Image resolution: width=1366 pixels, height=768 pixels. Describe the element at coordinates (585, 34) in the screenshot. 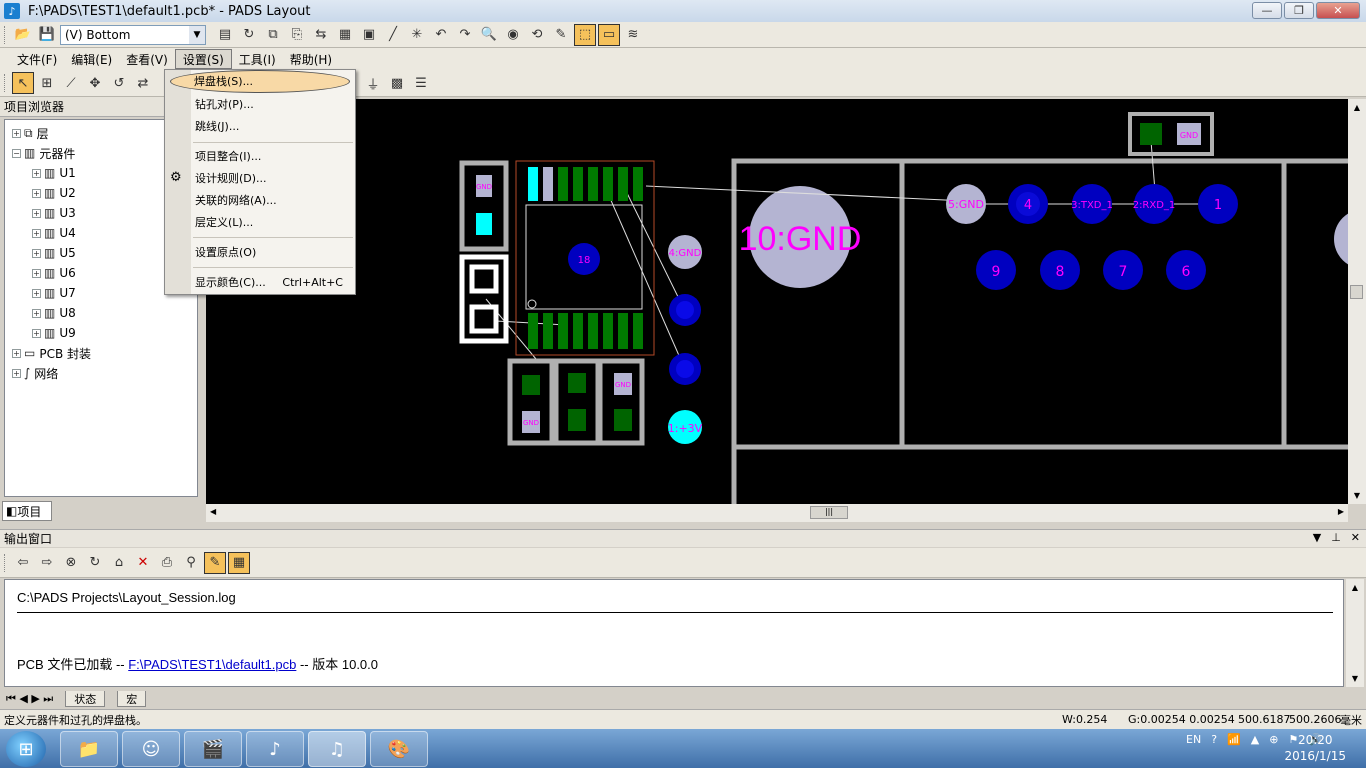

I see `select-mode-icon: ⬚` at that location.